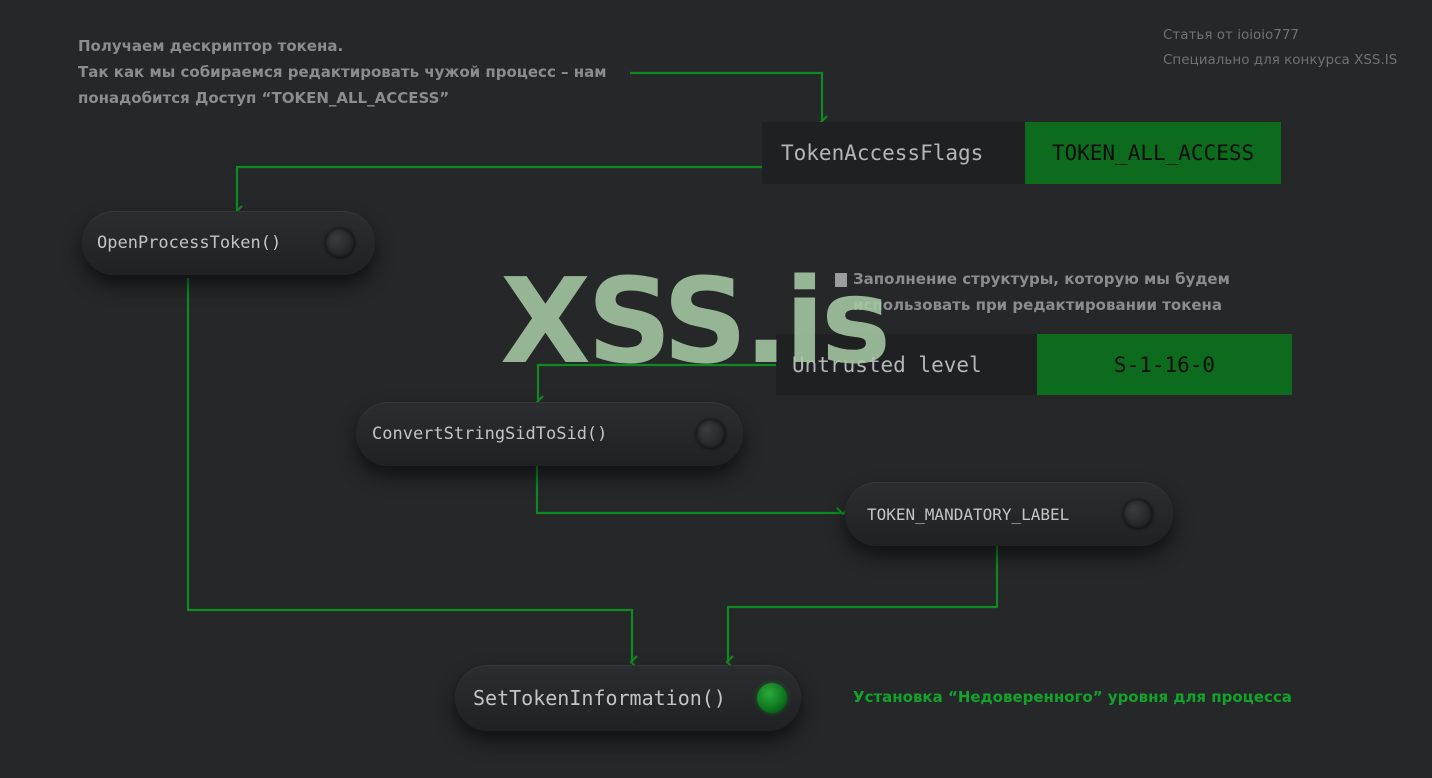 The width and height of the screenshot is (1432, 778). What do you see at coordinates (729, 100) in the screenshot?
I see `connector-note-to-access` at bounding box center [729, 100].